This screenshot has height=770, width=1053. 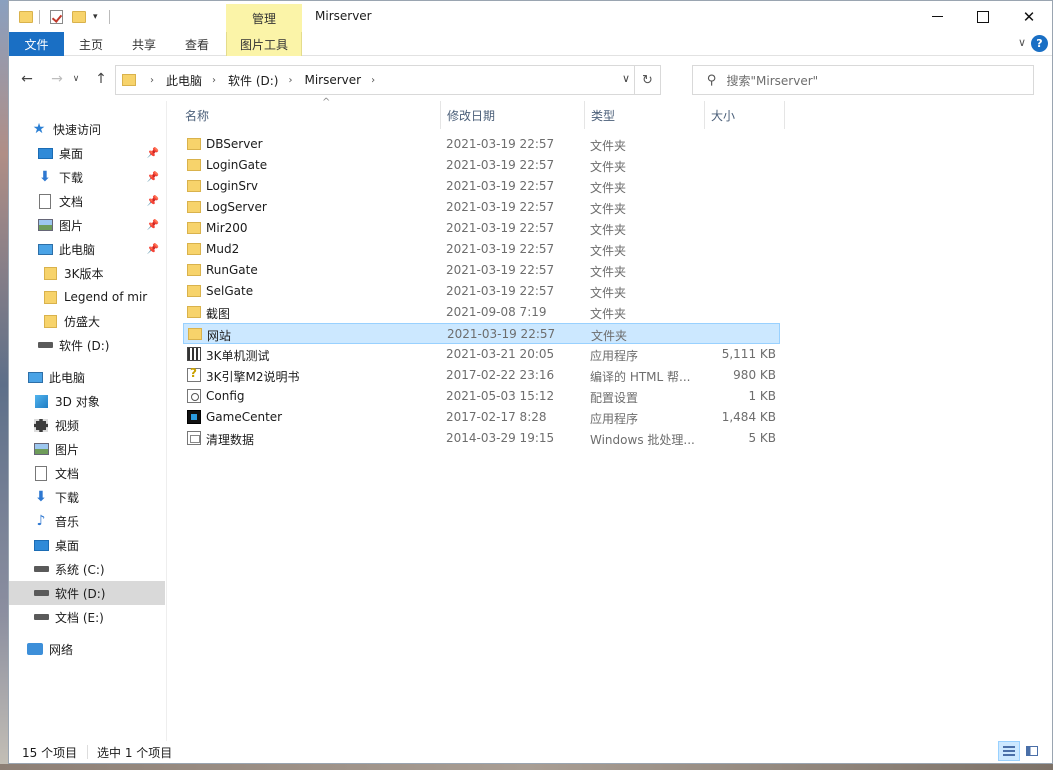 I want to click on sidebar-item: 仿盛大, so click(x=87, y=321).